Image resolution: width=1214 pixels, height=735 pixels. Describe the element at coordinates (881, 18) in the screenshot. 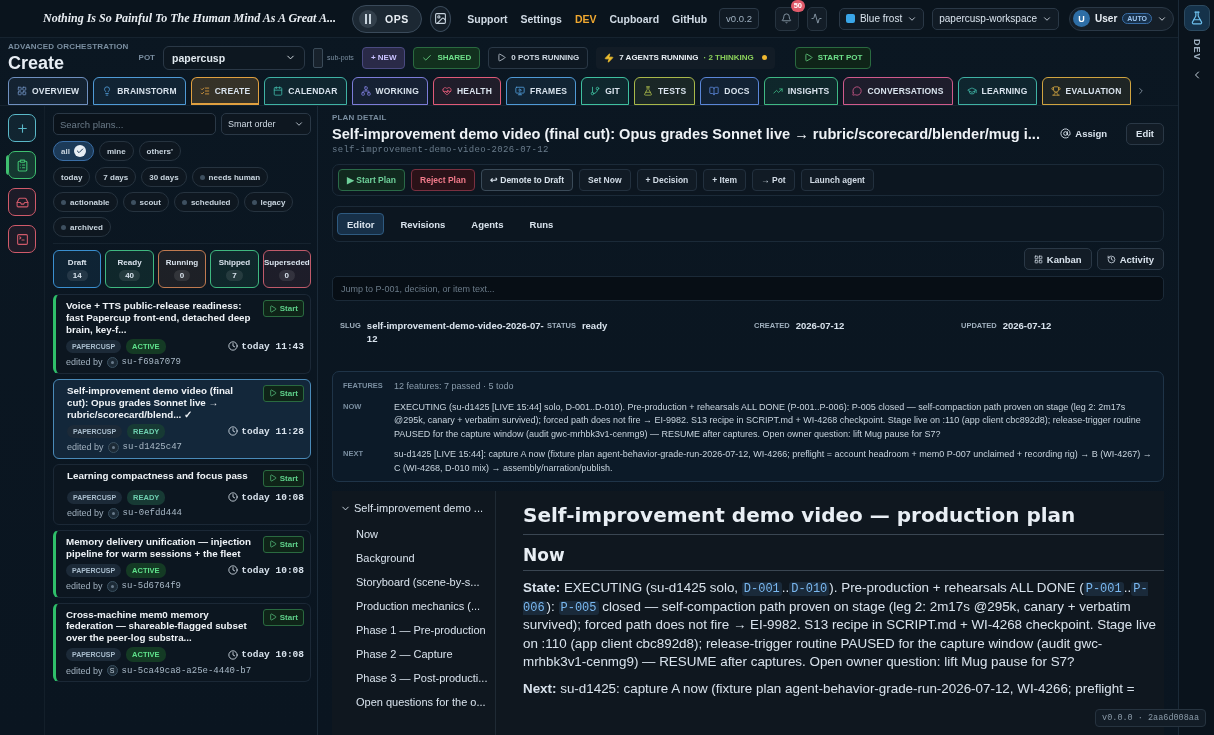

I see `theme-select: Blue frost` at that location.